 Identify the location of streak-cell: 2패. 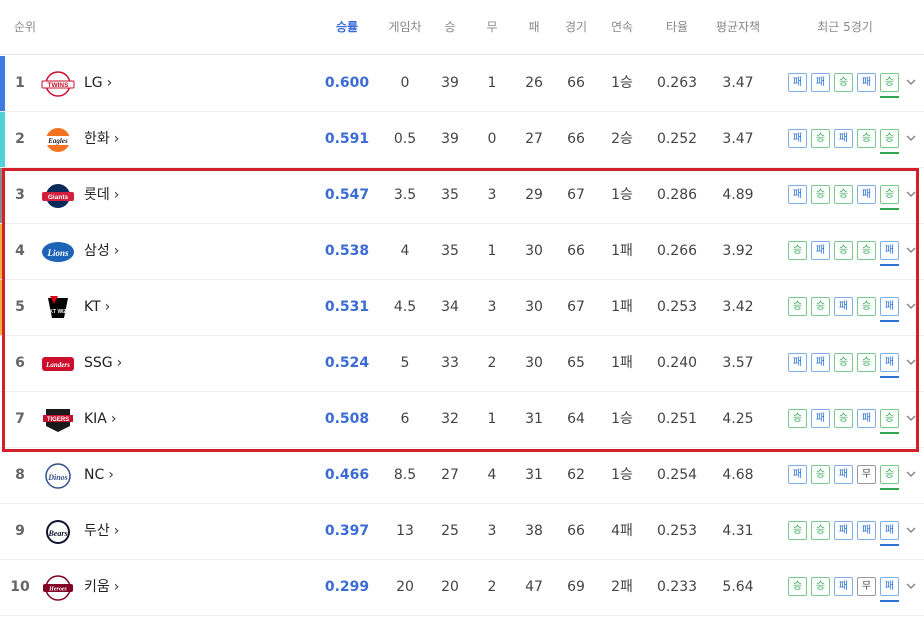
(622, 587).